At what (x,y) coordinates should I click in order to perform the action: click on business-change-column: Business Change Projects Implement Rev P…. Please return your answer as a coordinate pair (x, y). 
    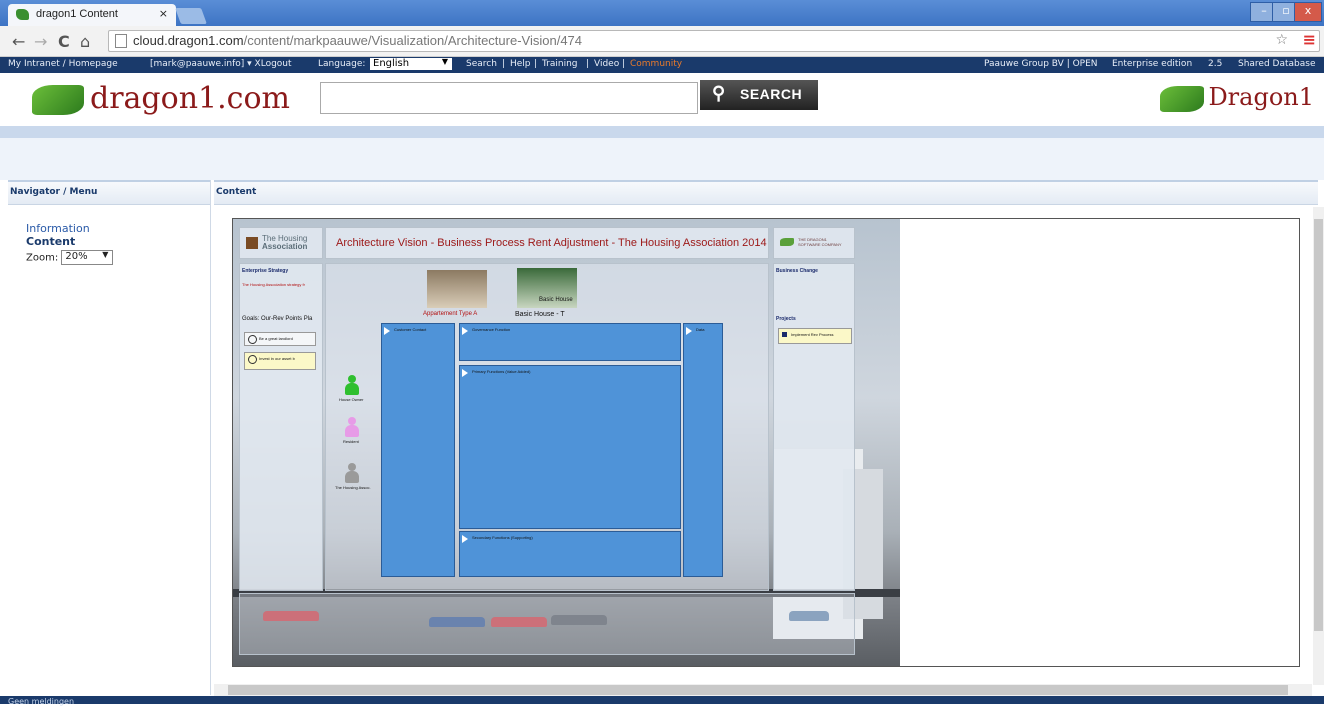
    Looking at the image, I should click on (814, 427).